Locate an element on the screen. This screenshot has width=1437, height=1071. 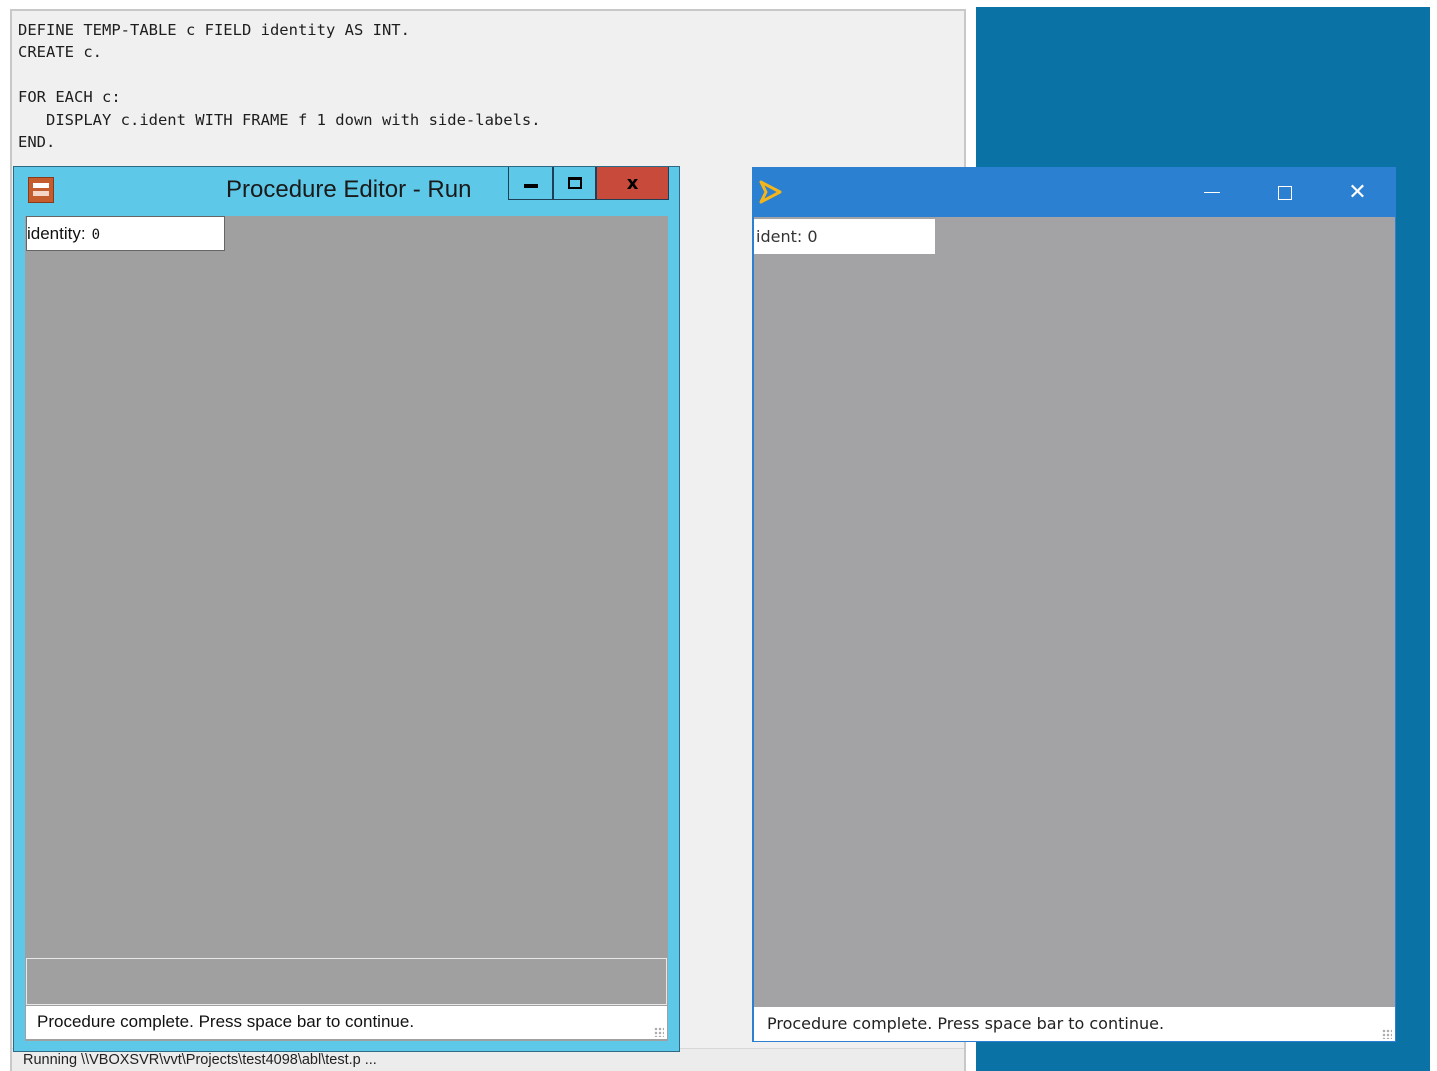
progress-run-arrow-icon is located at coordinates (770, 192).